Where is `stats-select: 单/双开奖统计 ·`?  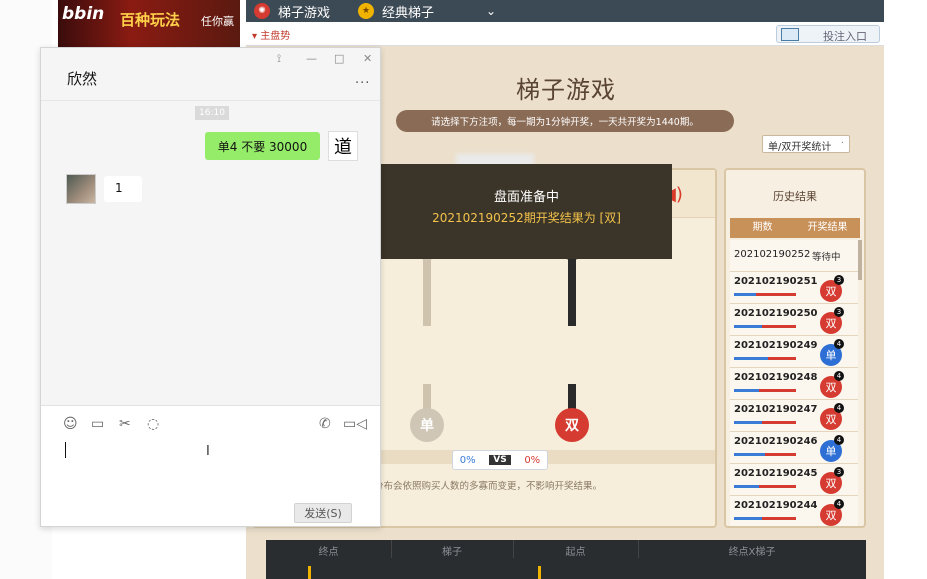
stats-select: 单/双开奖统计 · is located at coordinates (806, 144).